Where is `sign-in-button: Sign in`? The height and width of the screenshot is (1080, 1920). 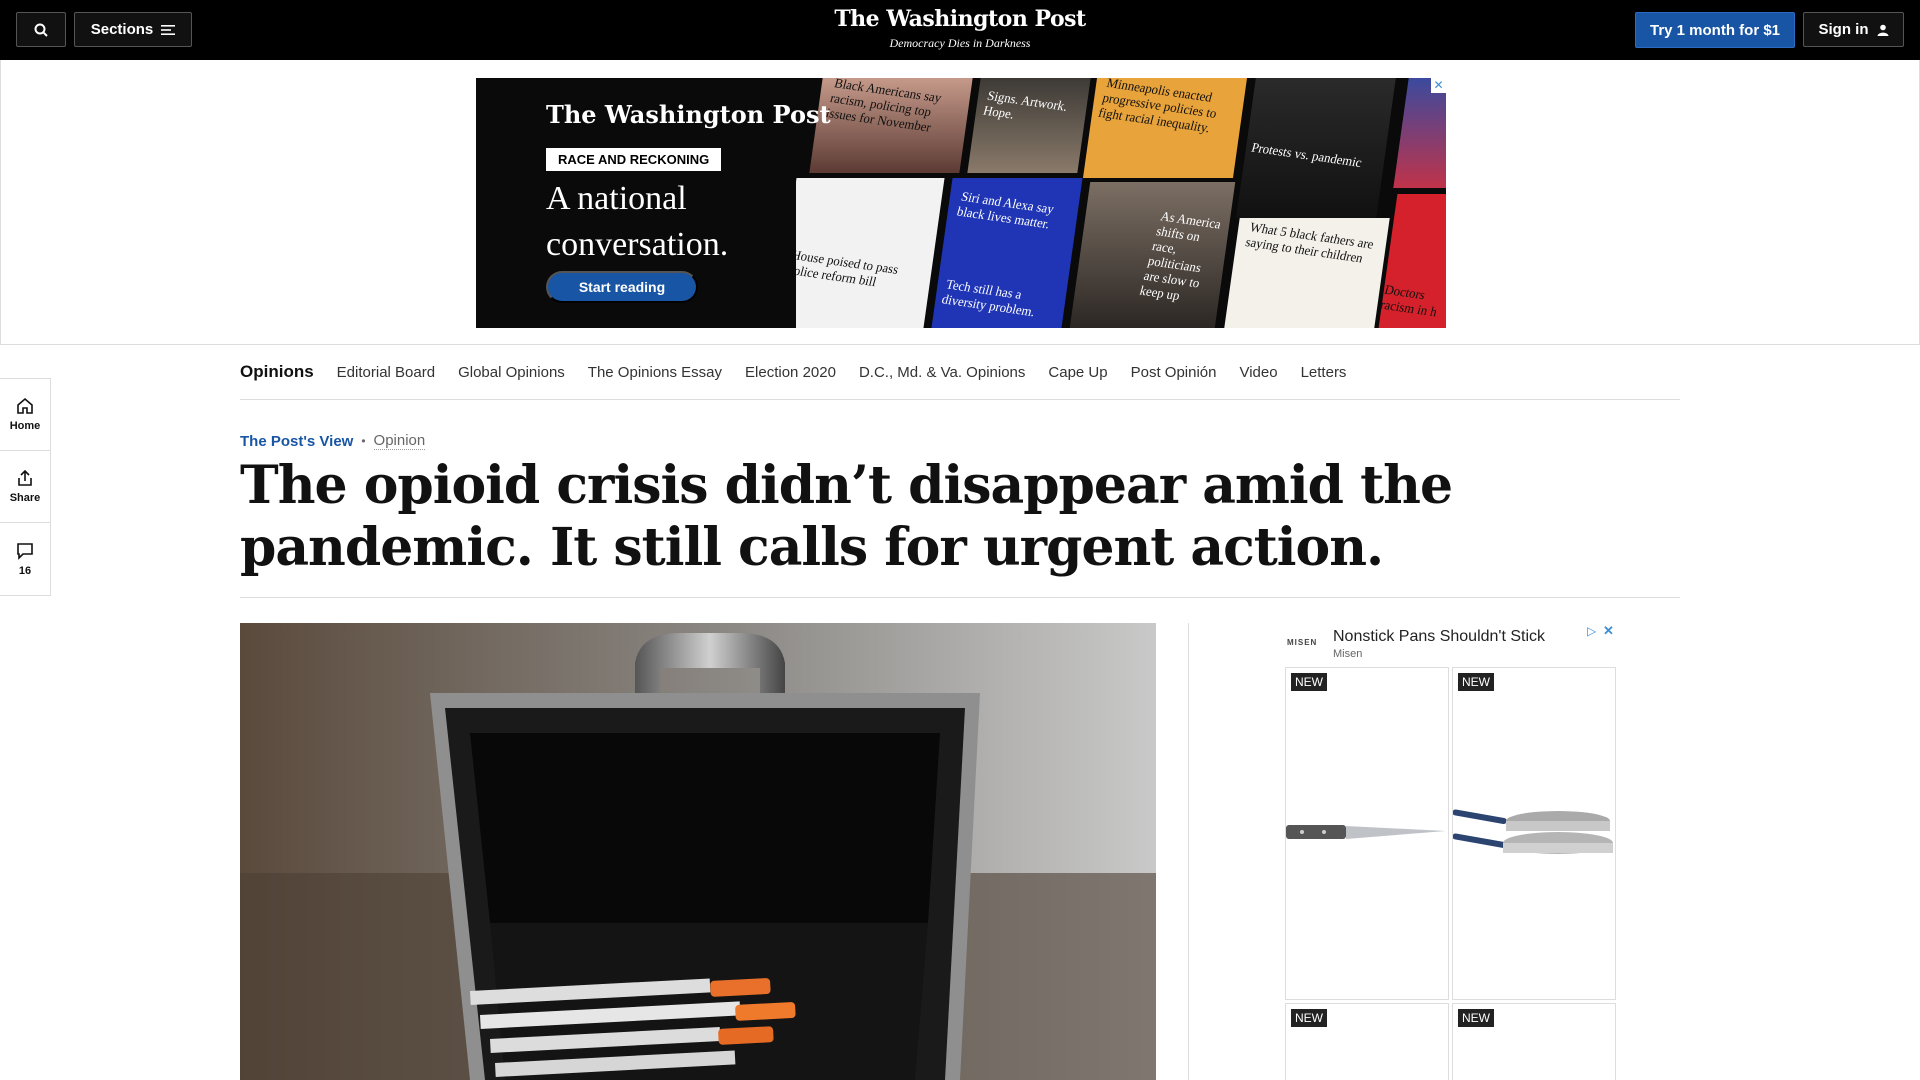 sign-in-button: Sign in is located at coordinates (1853, 29).